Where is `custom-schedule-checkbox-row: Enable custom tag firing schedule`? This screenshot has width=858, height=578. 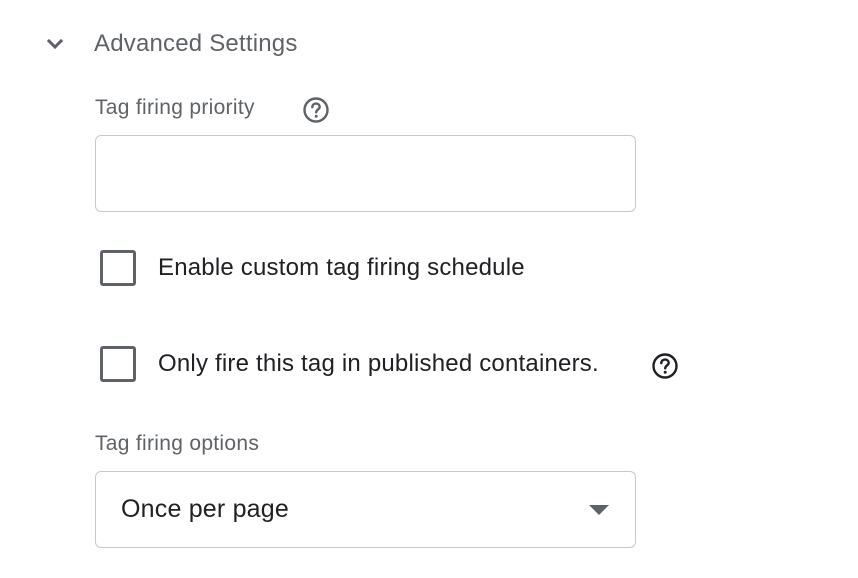 custom-schedule-checkbox-row: Enable custom tag firing schedule is located at coordinates (312, 268).